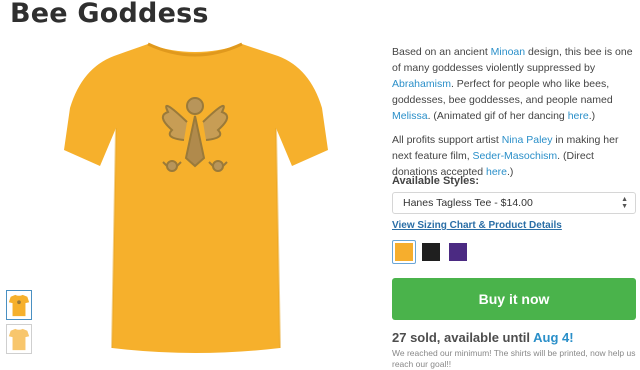 This screenshot has width=640, height=370. I want to click on thumbnail-back, so click(19, 339).